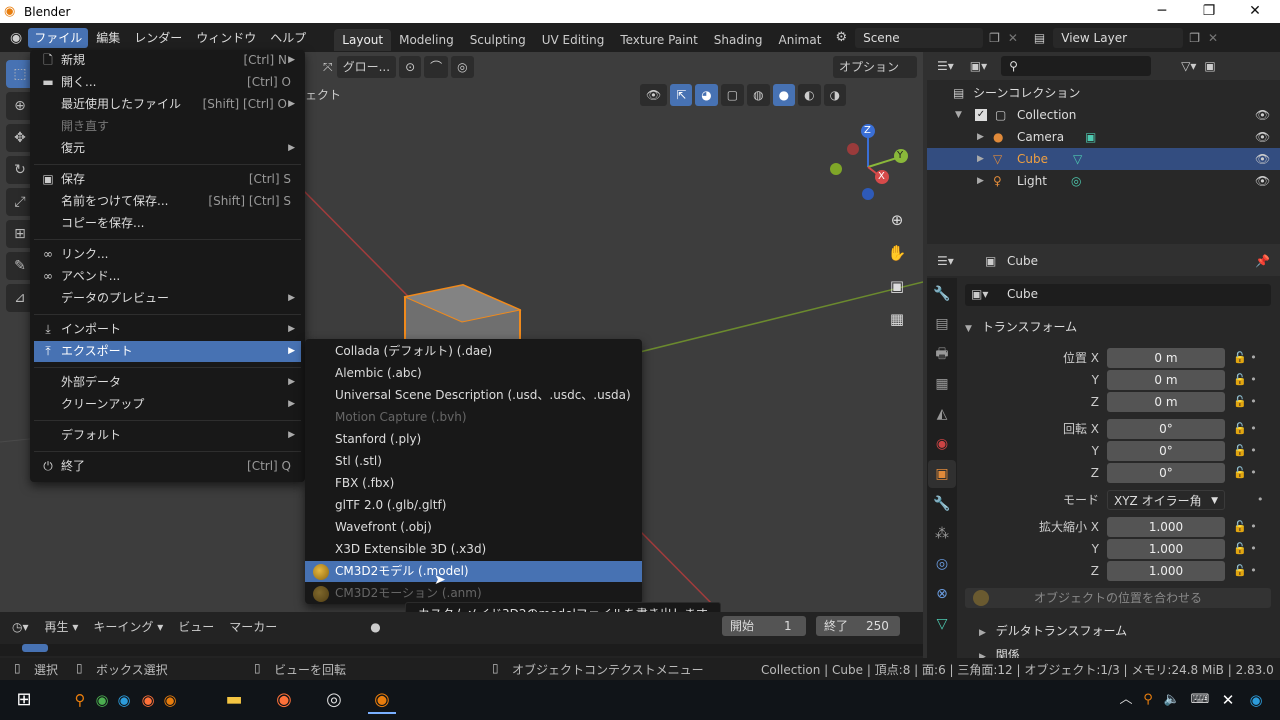 The image size is (1280, 720). I want to click on firefox-taskbar-icon: ◉, so click(284, 700).